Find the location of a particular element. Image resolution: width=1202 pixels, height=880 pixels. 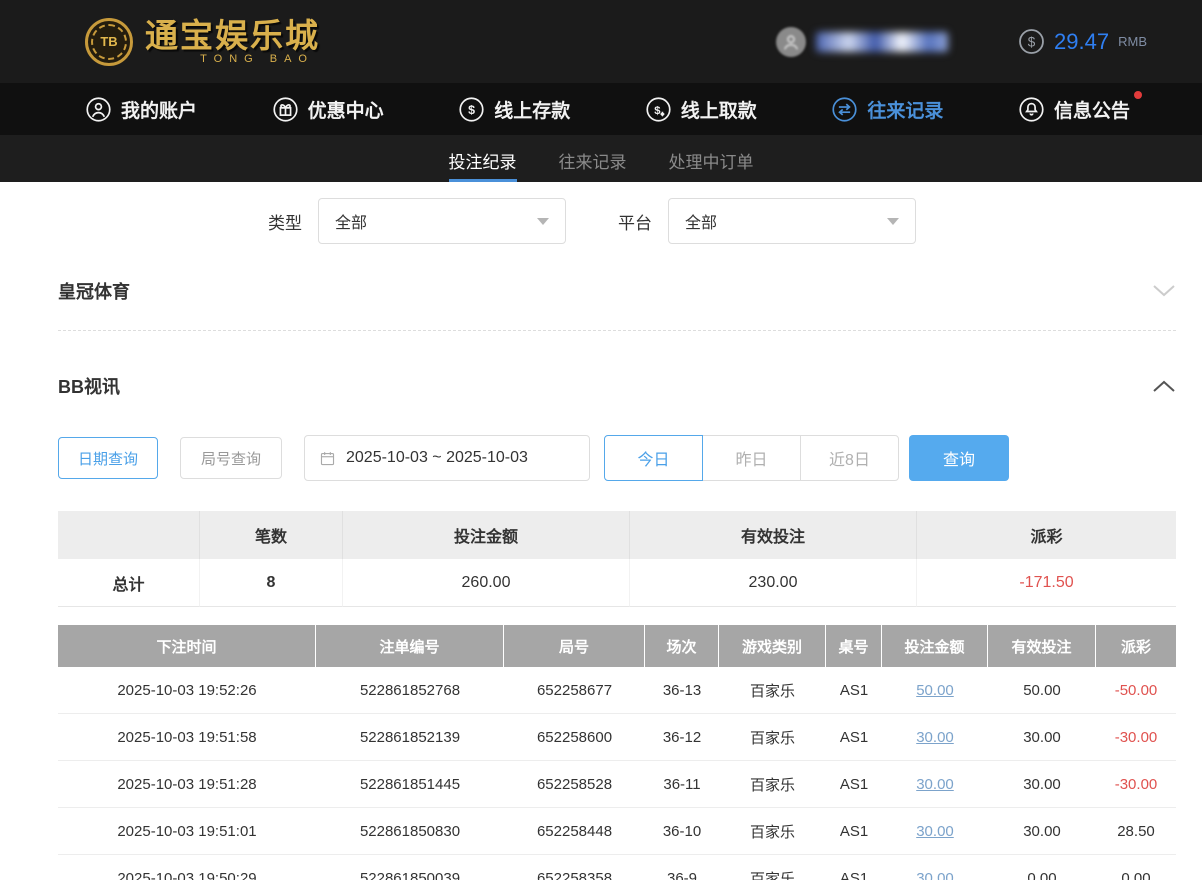

bet-amount-link: 50.00 is located at coordinates (935, 690).